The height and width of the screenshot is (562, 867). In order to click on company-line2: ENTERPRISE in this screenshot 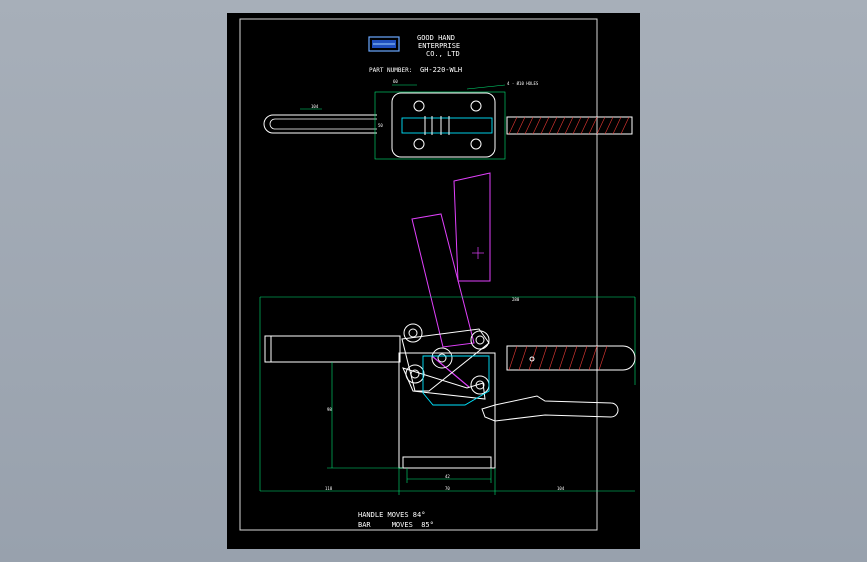, I will do `click(439, 46)`.